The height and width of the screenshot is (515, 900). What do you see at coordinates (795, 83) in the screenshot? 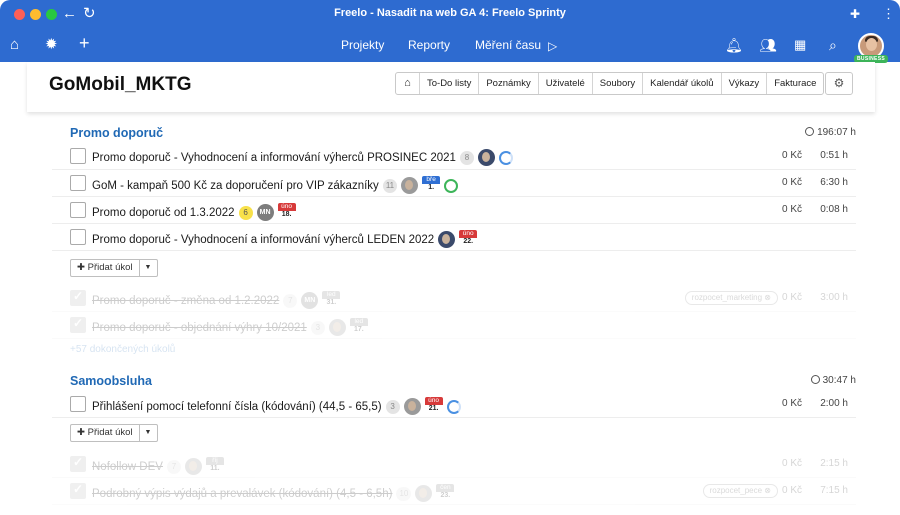
I see `tab-invoicing: Fakturace` at bounding box center [795, 83].